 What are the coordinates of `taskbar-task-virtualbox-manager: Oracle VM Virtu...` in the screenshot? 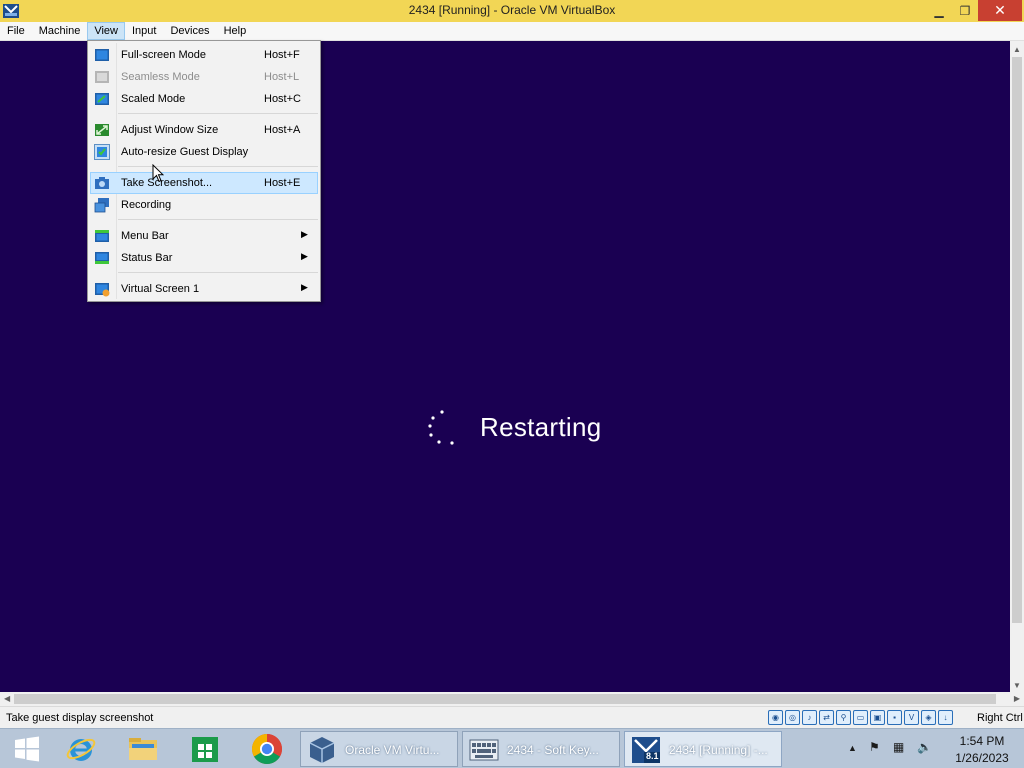 It's located at (379, 749).